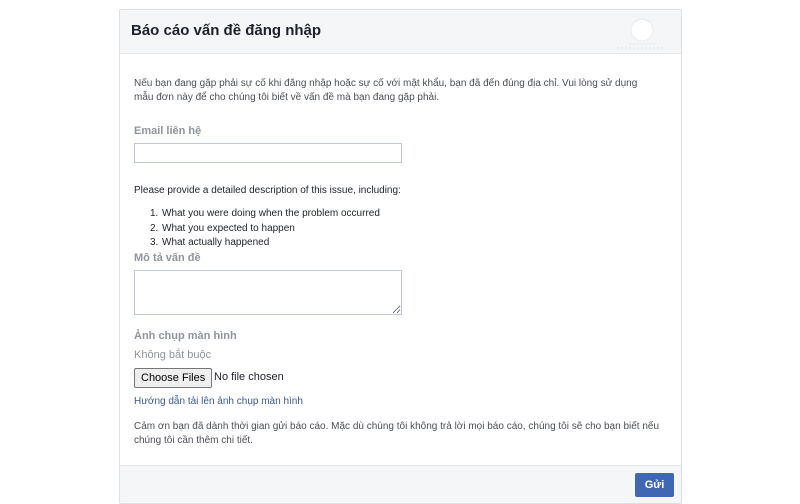  Describe the element at coordinates (168, 131) in the screenshot. I see `email-label: Email liên hệ` at that location.